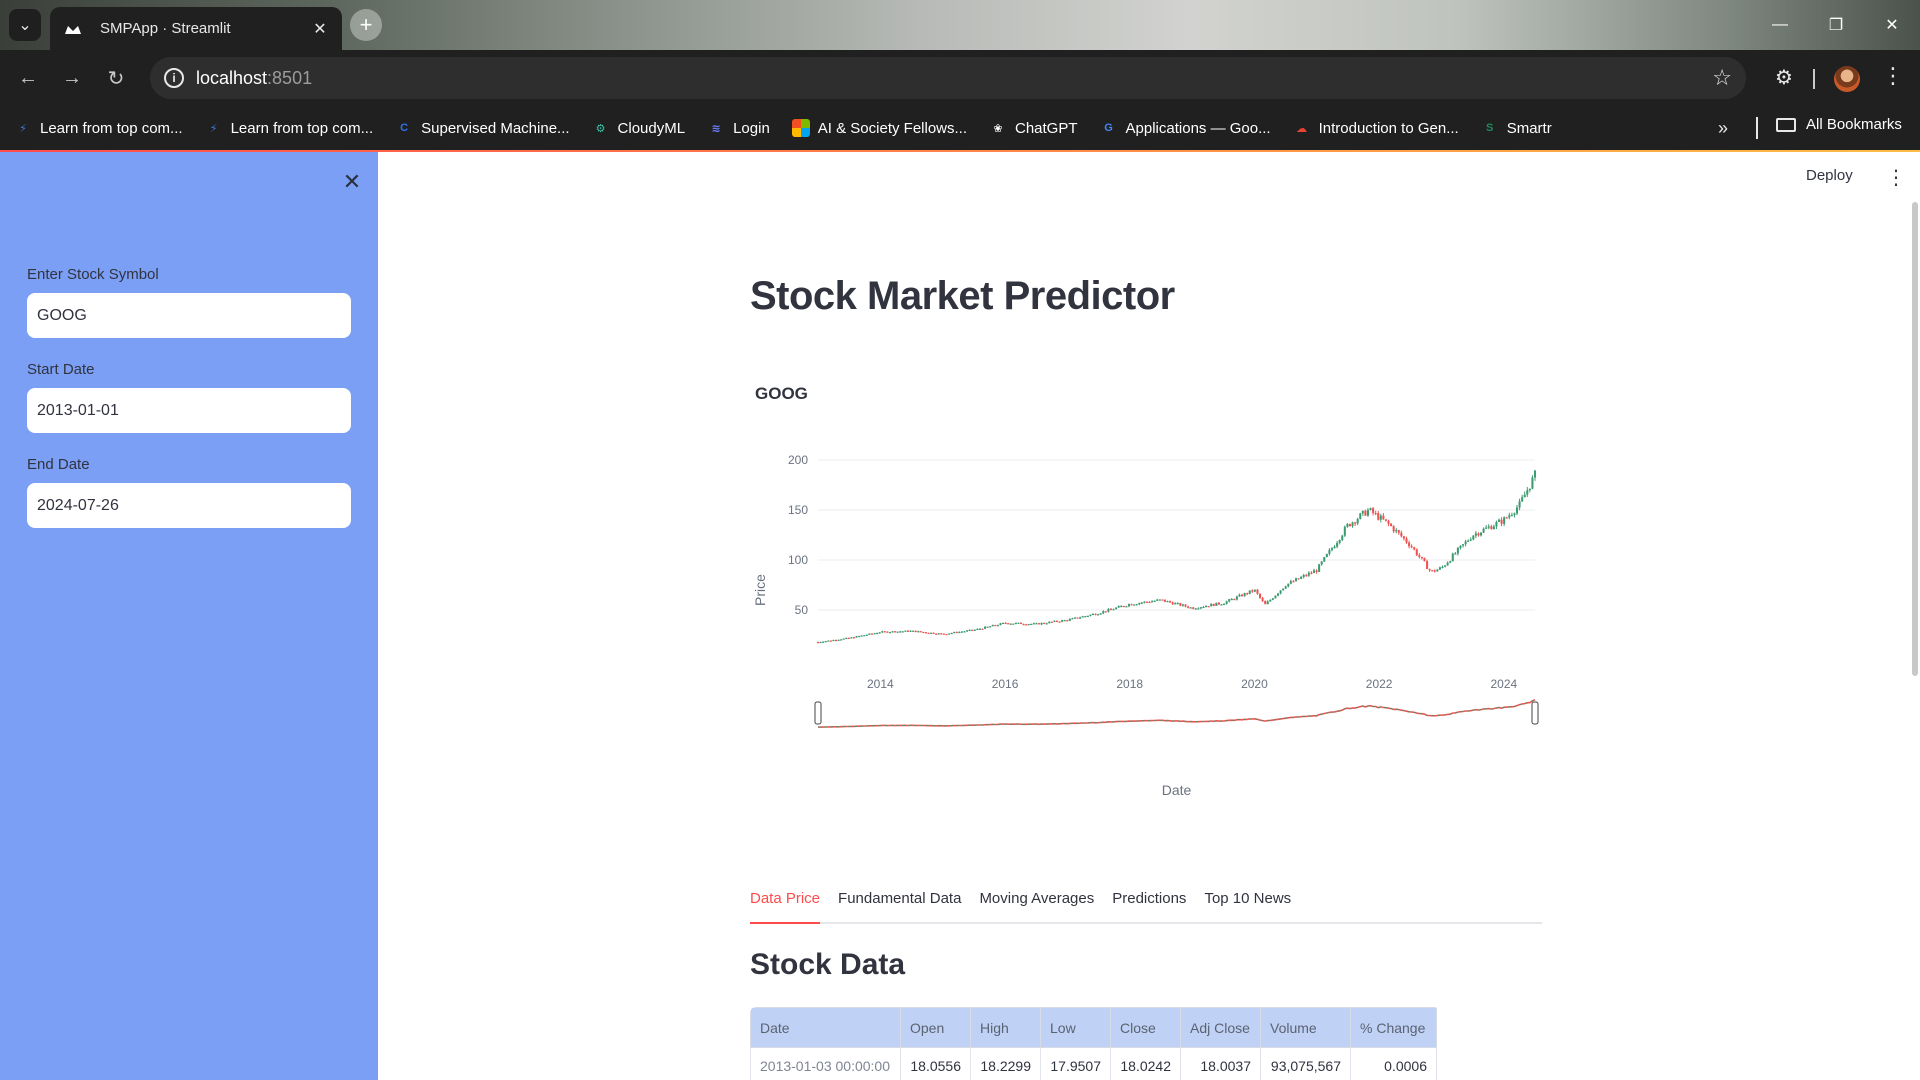  What do you see at coordinates (320, 29) in the screenshot?
I see `close-tab-icon: ✕` at bounding box center [320, 29].